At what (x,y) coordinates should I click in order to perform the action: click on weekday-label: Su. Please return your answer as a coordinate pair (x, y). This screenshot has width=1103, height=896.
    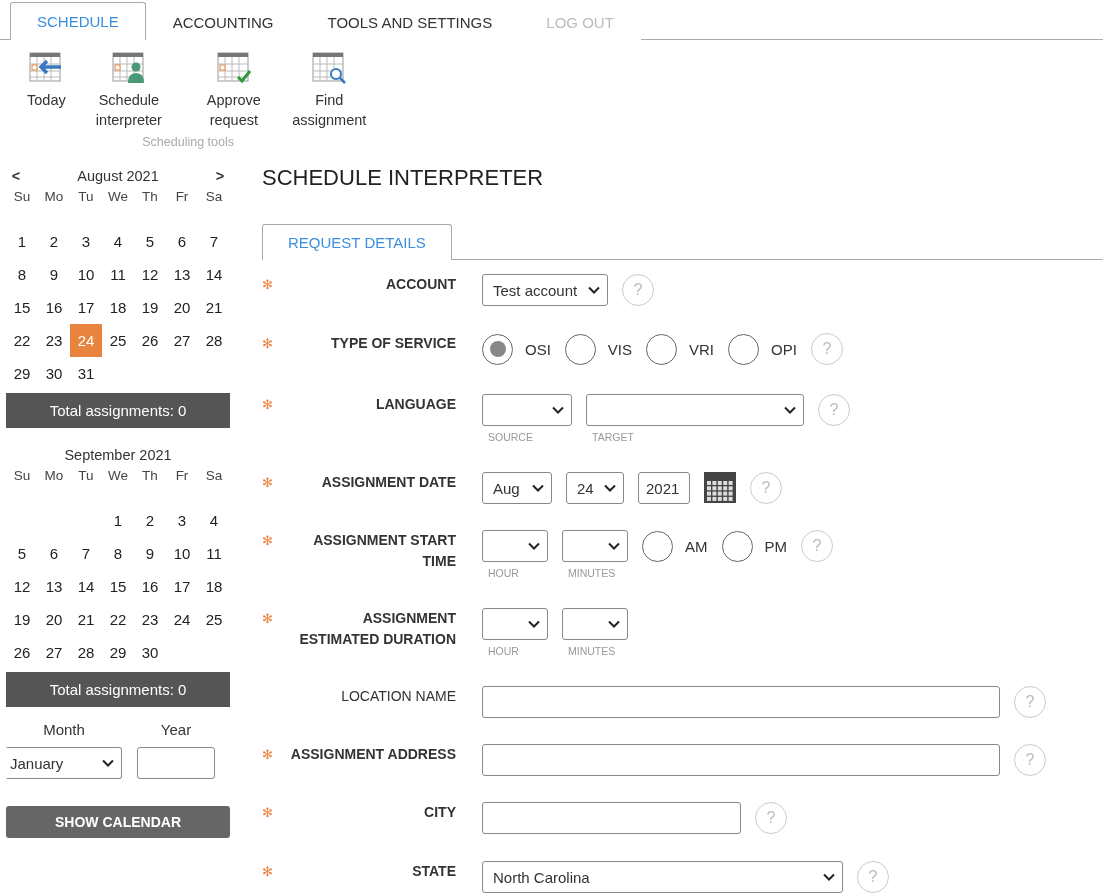
    Looking at the image, I should click on (22, 476).